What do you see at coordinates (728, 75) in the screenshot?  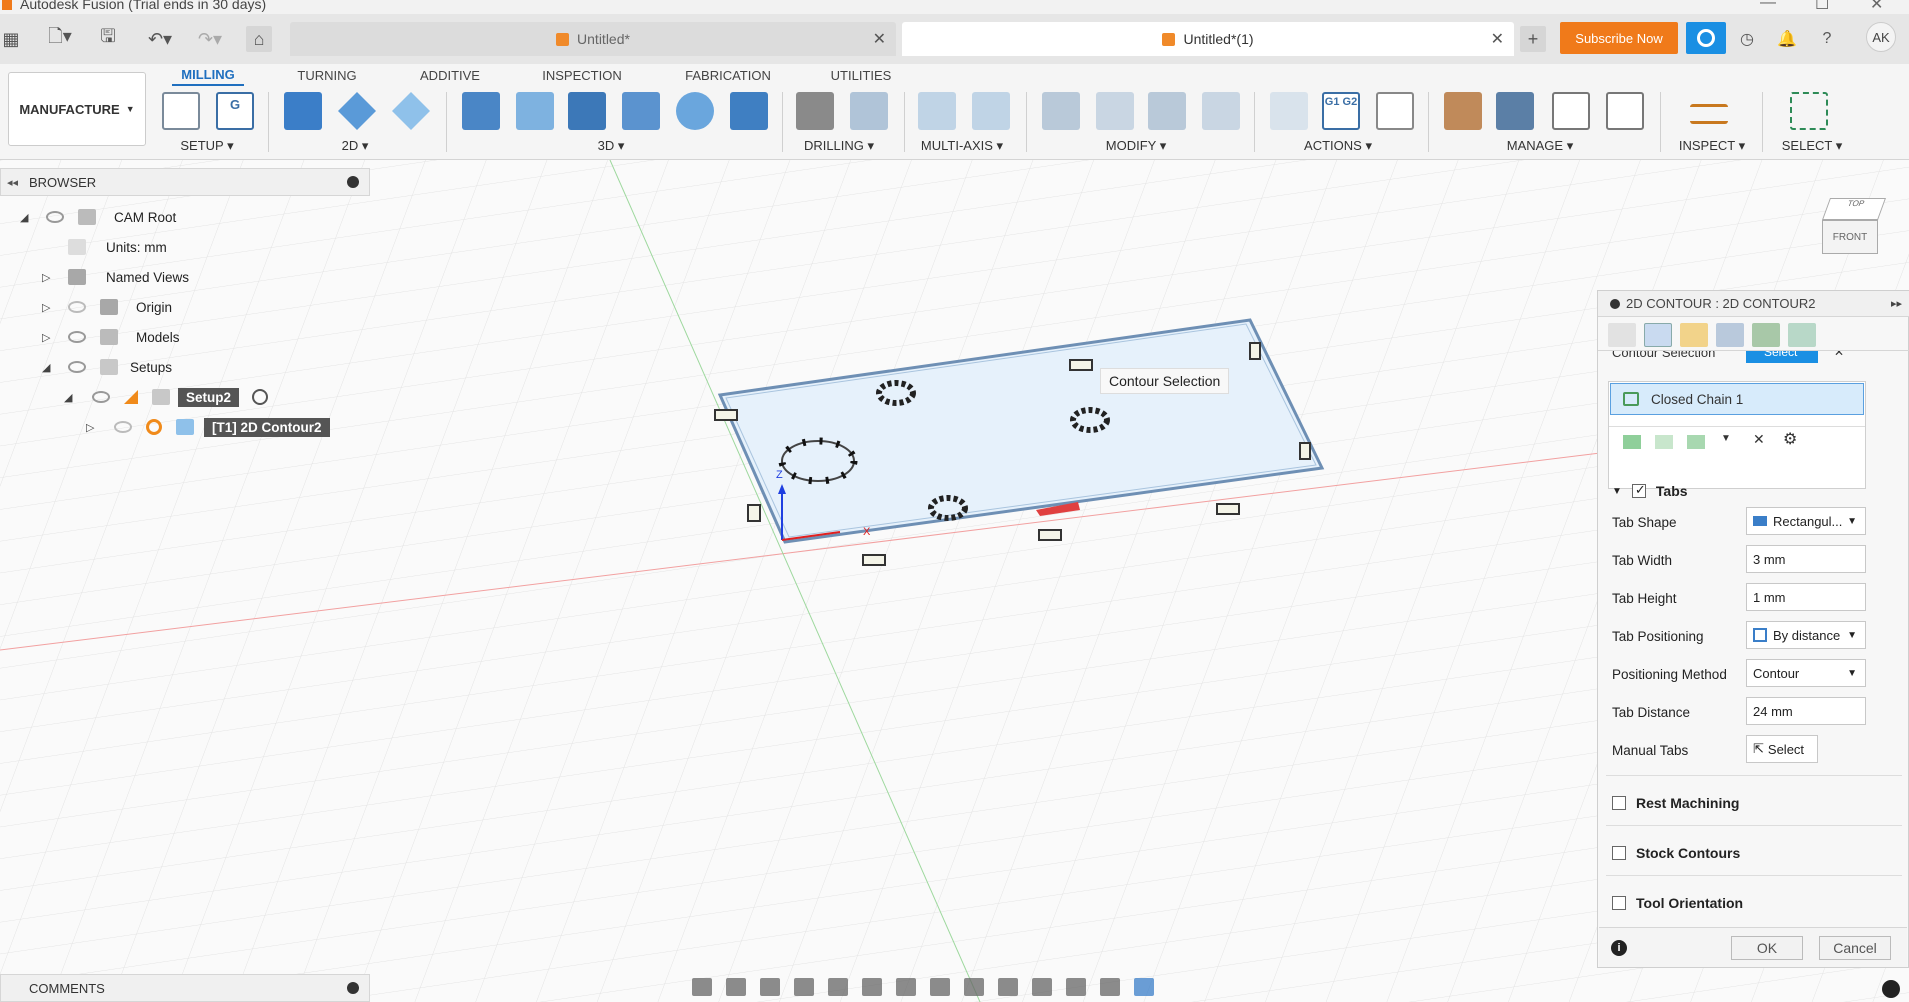 I see `tab-fabrication: FABRICATION` at bounding box center [728, 75].